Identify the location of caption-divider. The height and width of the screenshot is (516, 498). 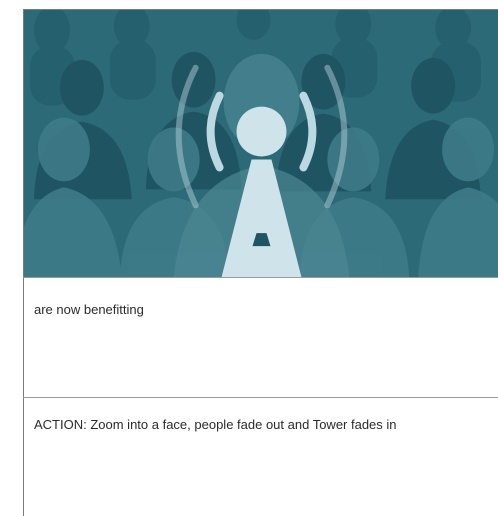
(260, 397).